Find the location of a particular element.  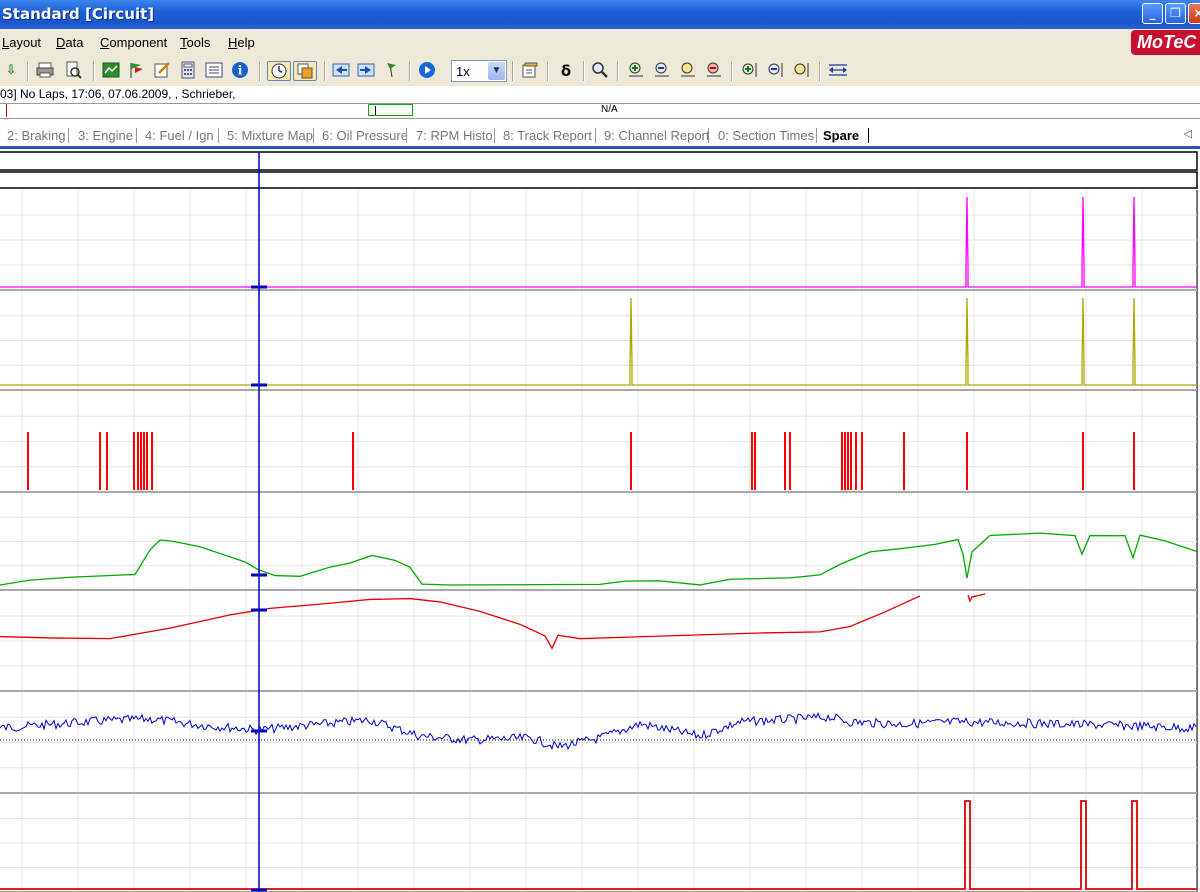

menu-data: Data is located at coordinates (69, 42).